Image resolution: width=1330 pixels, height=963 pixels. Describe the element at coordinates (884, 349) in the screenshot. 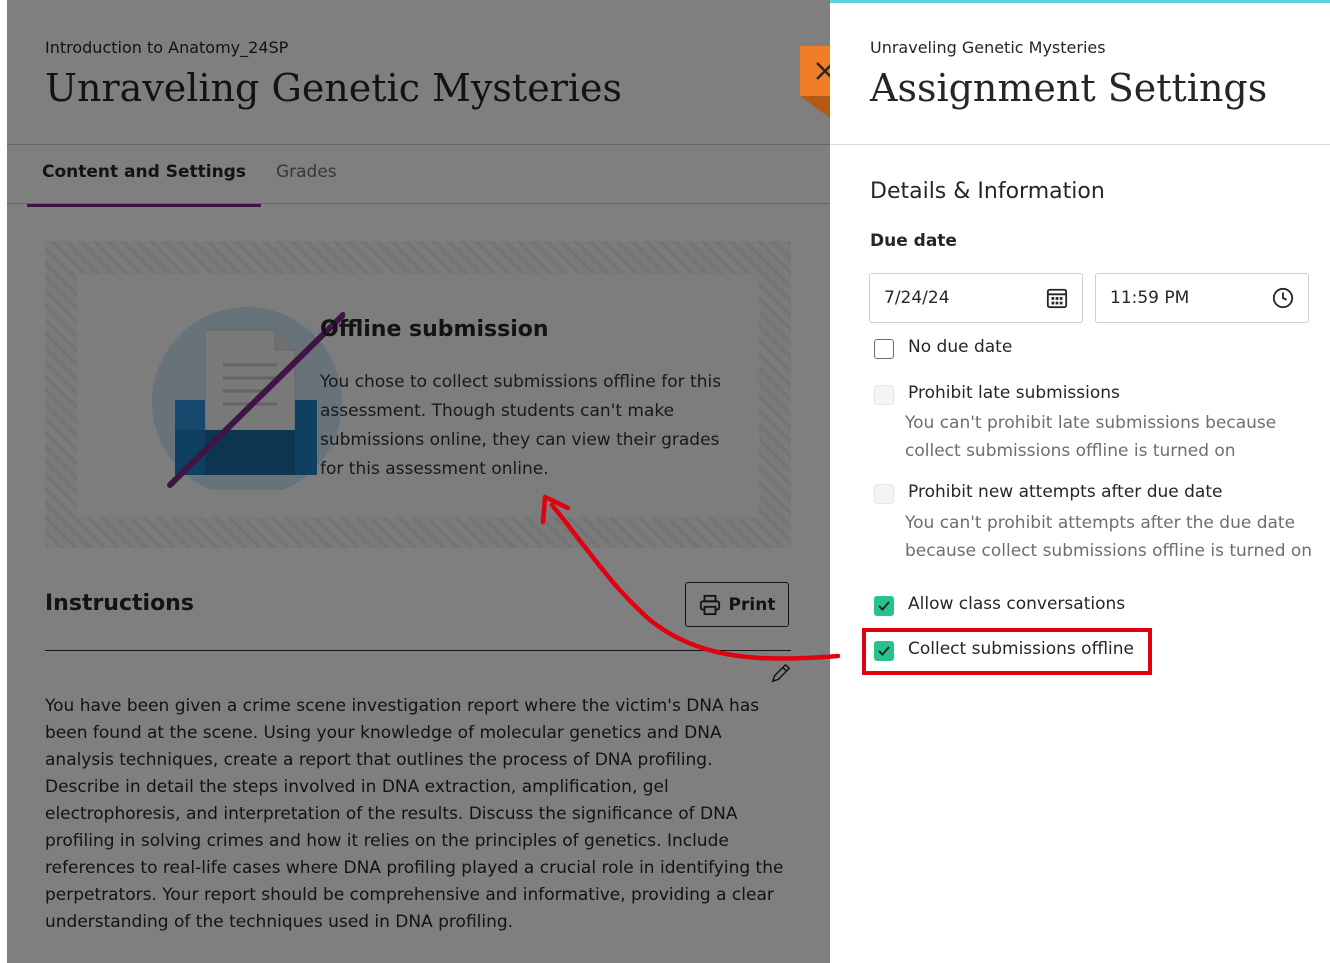

I see `no-due-date-checkbox` at that location.